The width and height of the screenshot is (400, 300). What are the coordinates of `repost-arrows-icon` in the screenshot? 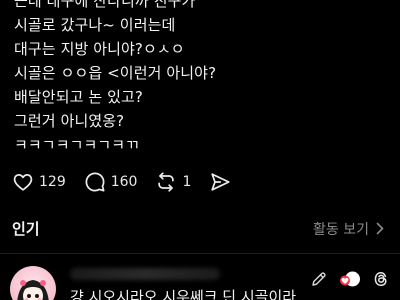 It's located at (166, 182).